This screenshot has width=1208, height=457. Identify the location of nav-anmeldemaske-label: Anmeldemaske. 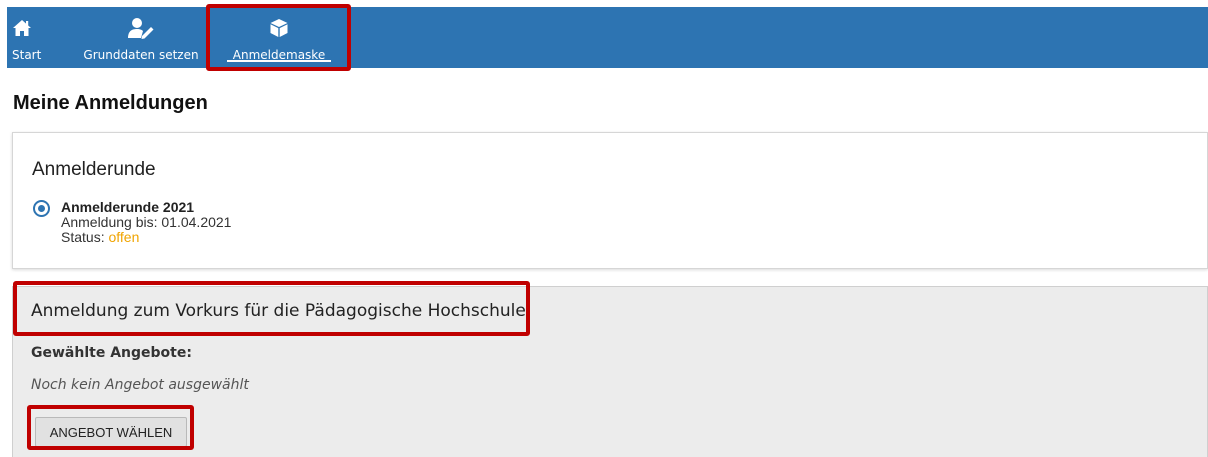
(279, 55).